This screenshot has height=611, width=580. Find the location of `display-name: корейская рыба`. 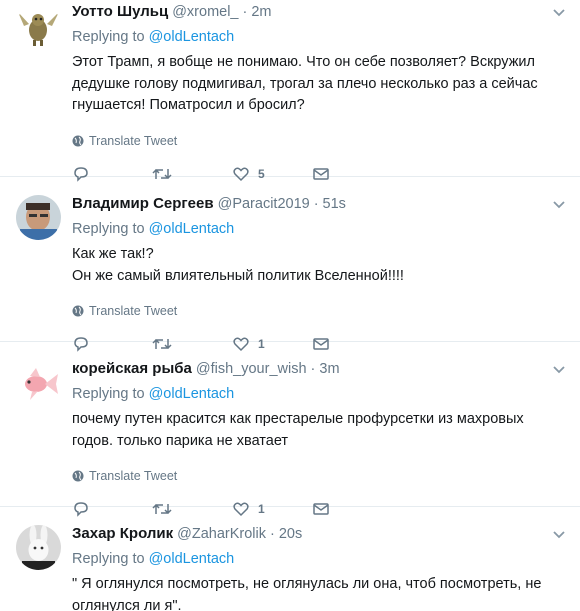

display-name: корейская рыба is located at coordinates (132, 369).